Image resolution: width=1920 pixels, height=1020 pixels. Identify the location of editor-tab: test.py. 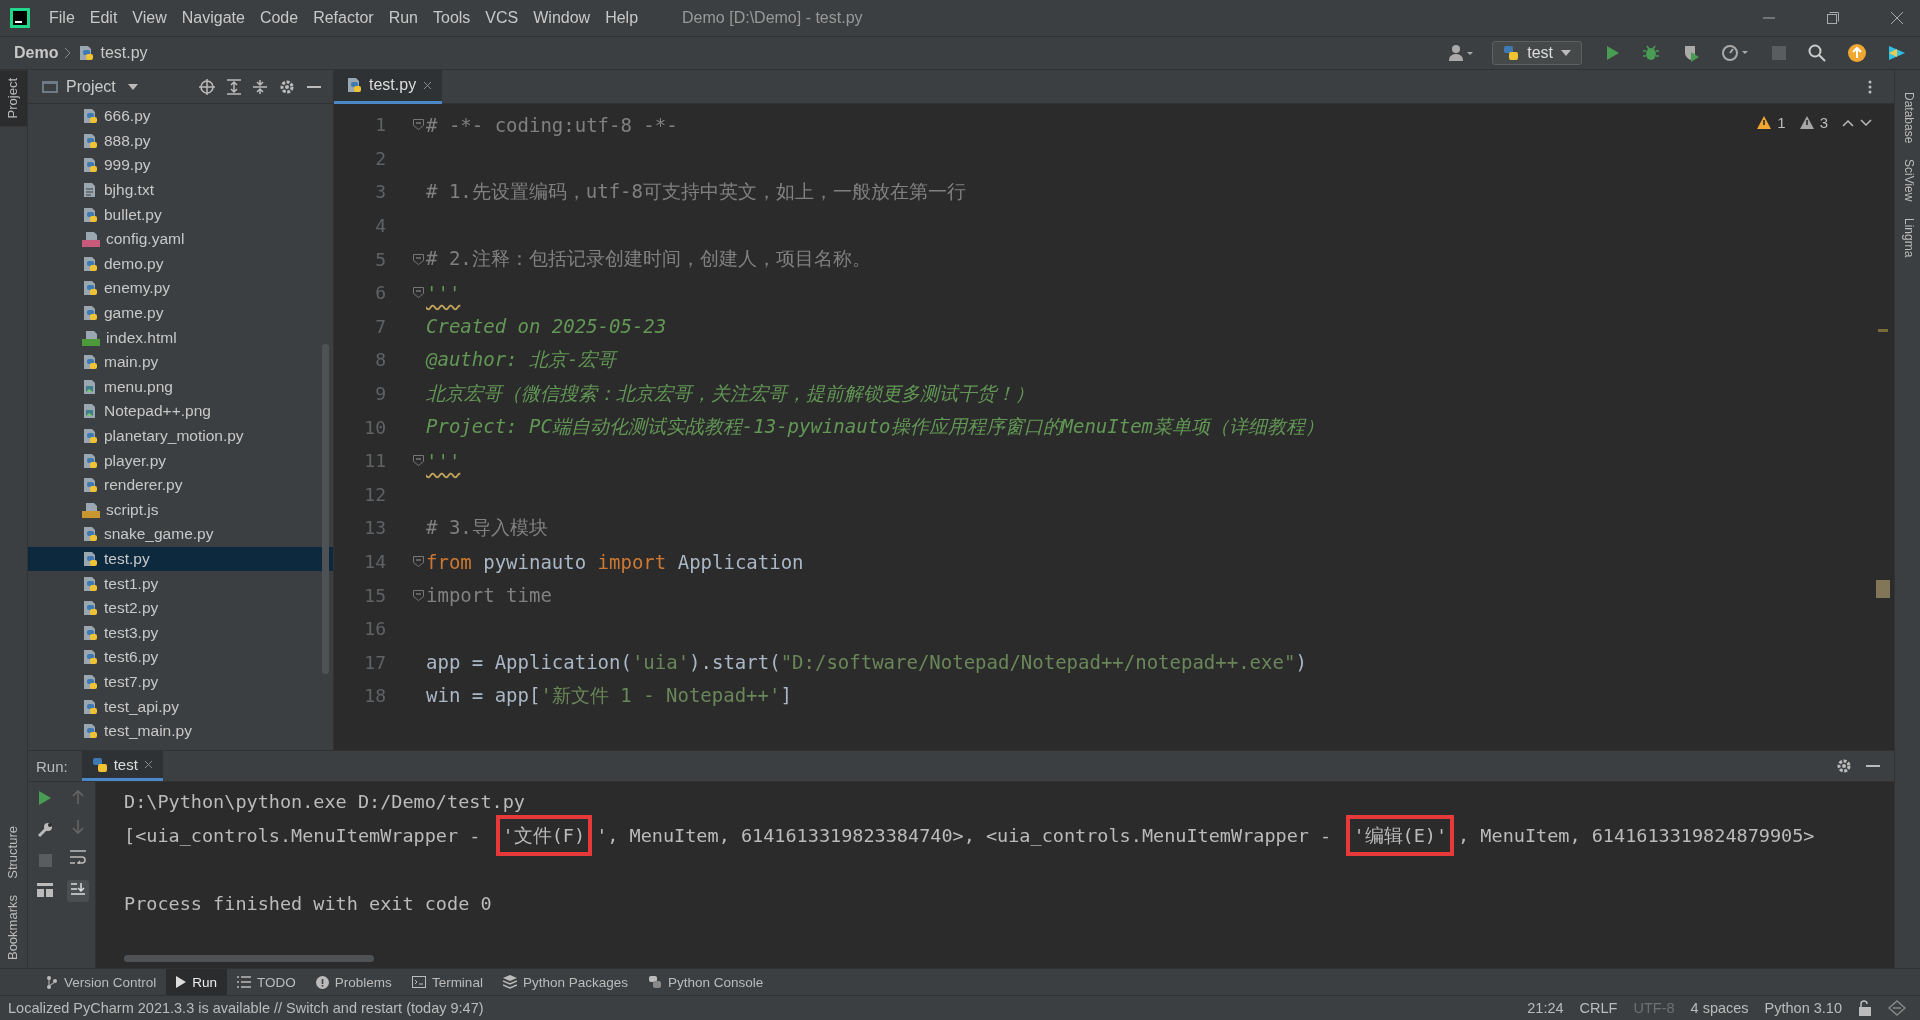
(388, 86).